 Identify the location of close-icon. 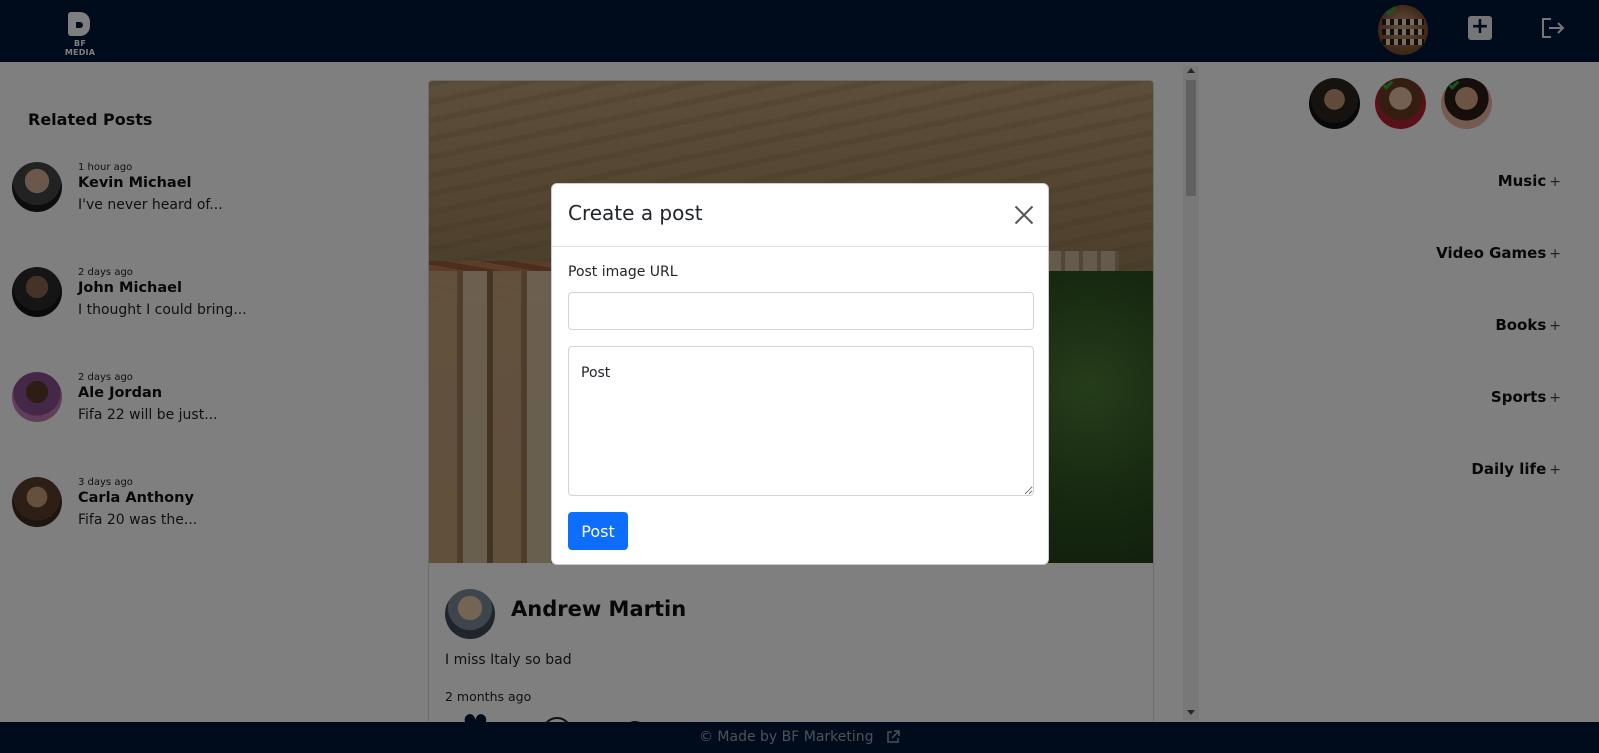
(1024, 215).